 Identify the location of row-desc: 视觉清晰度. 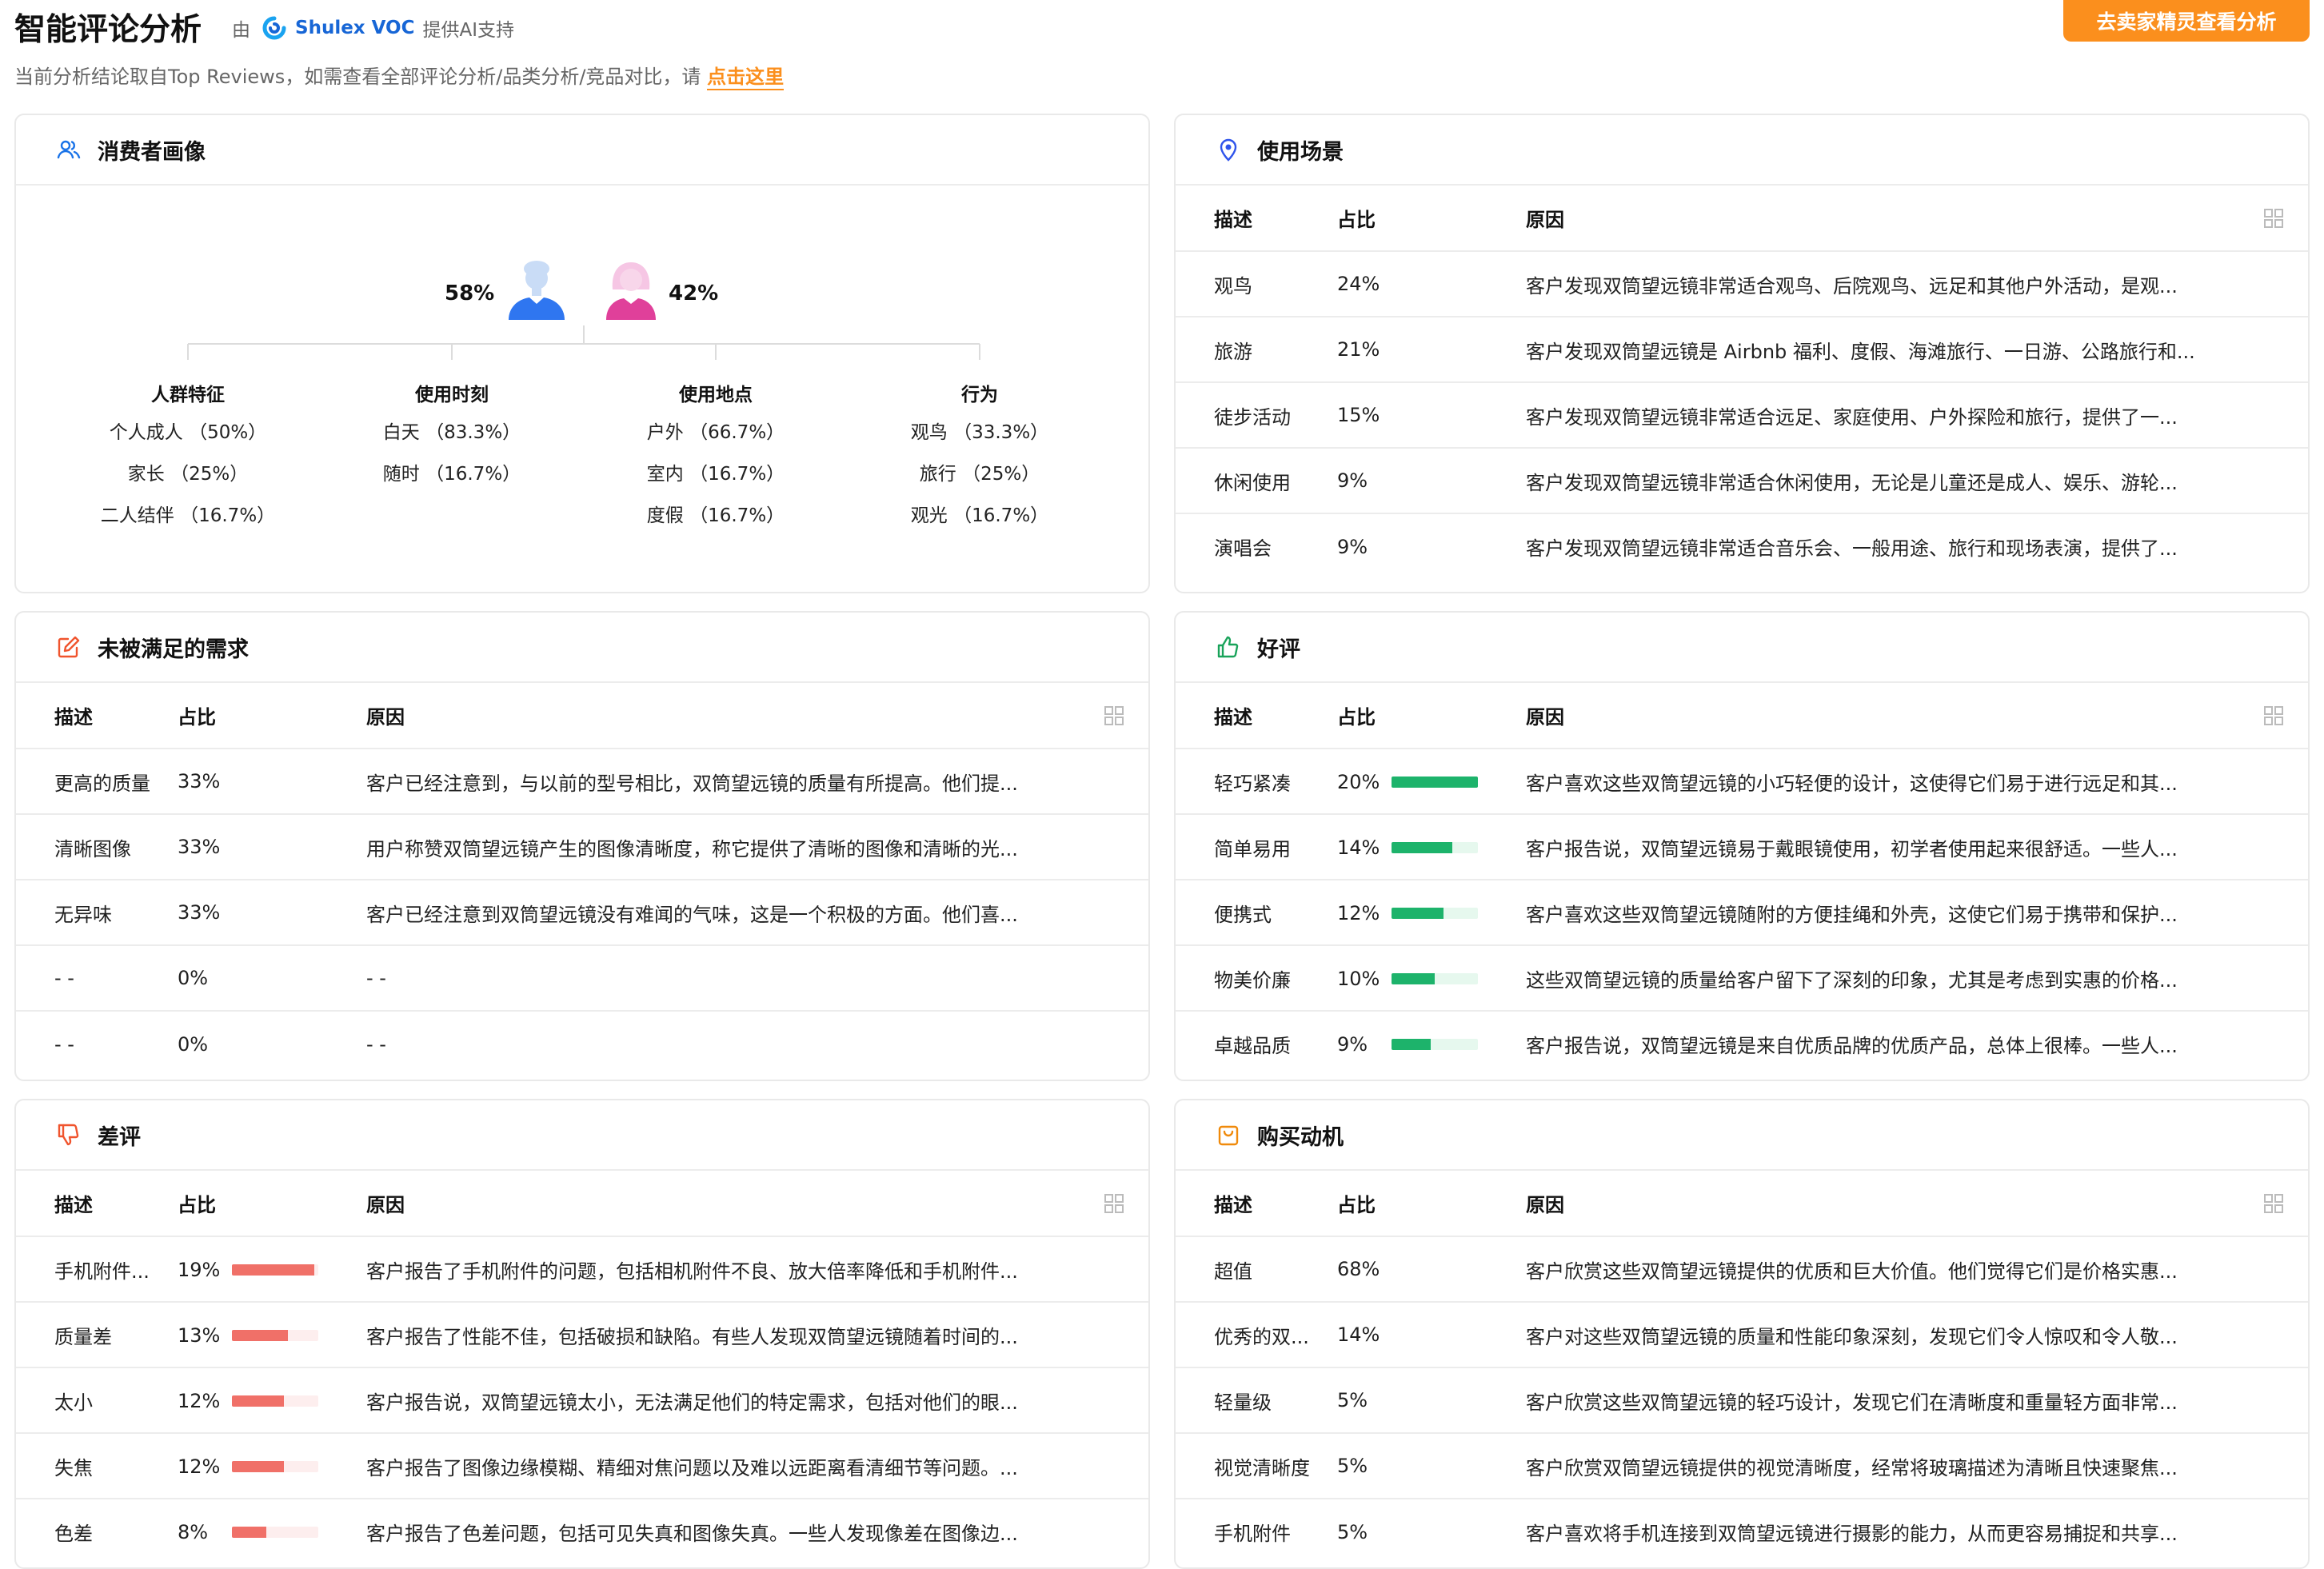
(1256, 1466).